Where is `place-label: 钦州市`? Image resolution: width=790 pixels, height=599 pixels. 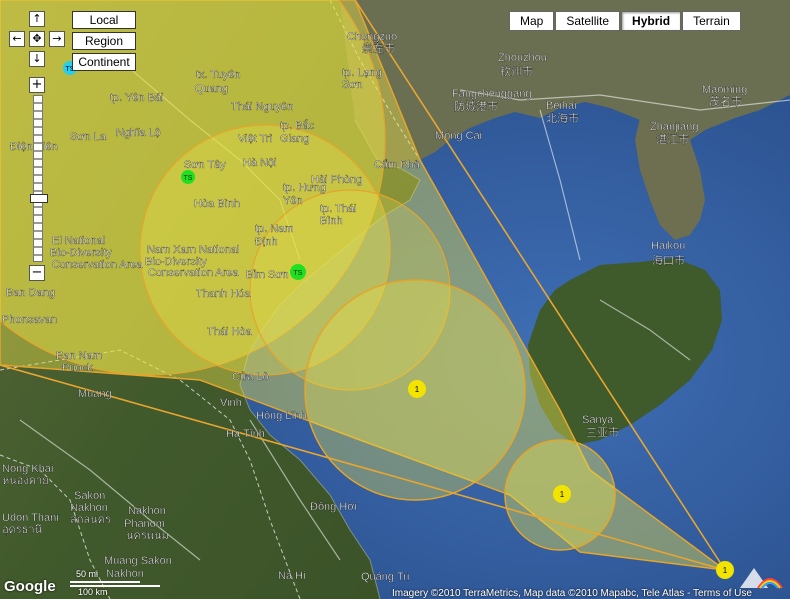
place-label: 钦州市 is located at coordinates (516, 71).